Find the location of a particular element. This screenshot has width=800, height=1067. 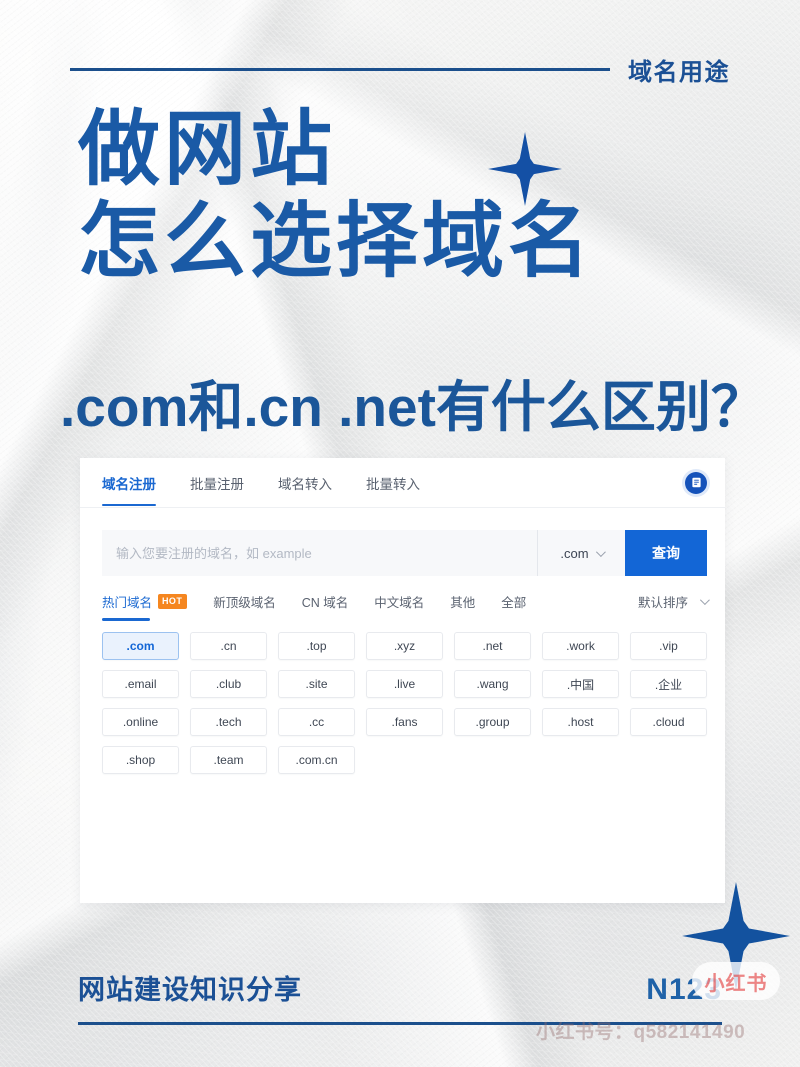

tld-chip: .group is located at coordinates (492, 722).